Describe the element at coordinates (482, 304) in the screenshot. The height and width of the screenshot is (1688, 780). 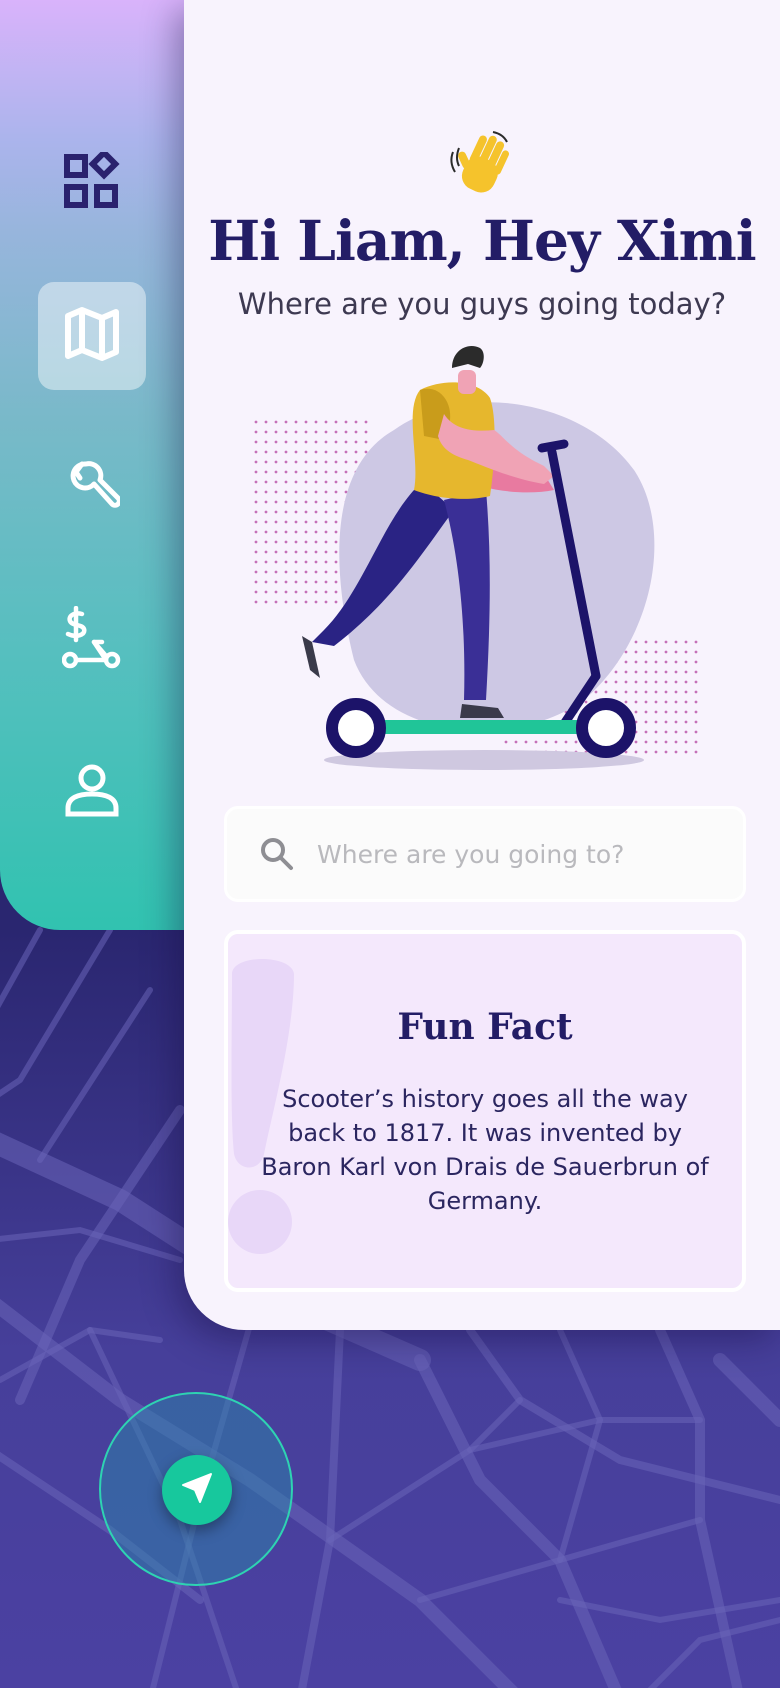
I see `greeting-subtitle: Where are you guys going today?` at that location.